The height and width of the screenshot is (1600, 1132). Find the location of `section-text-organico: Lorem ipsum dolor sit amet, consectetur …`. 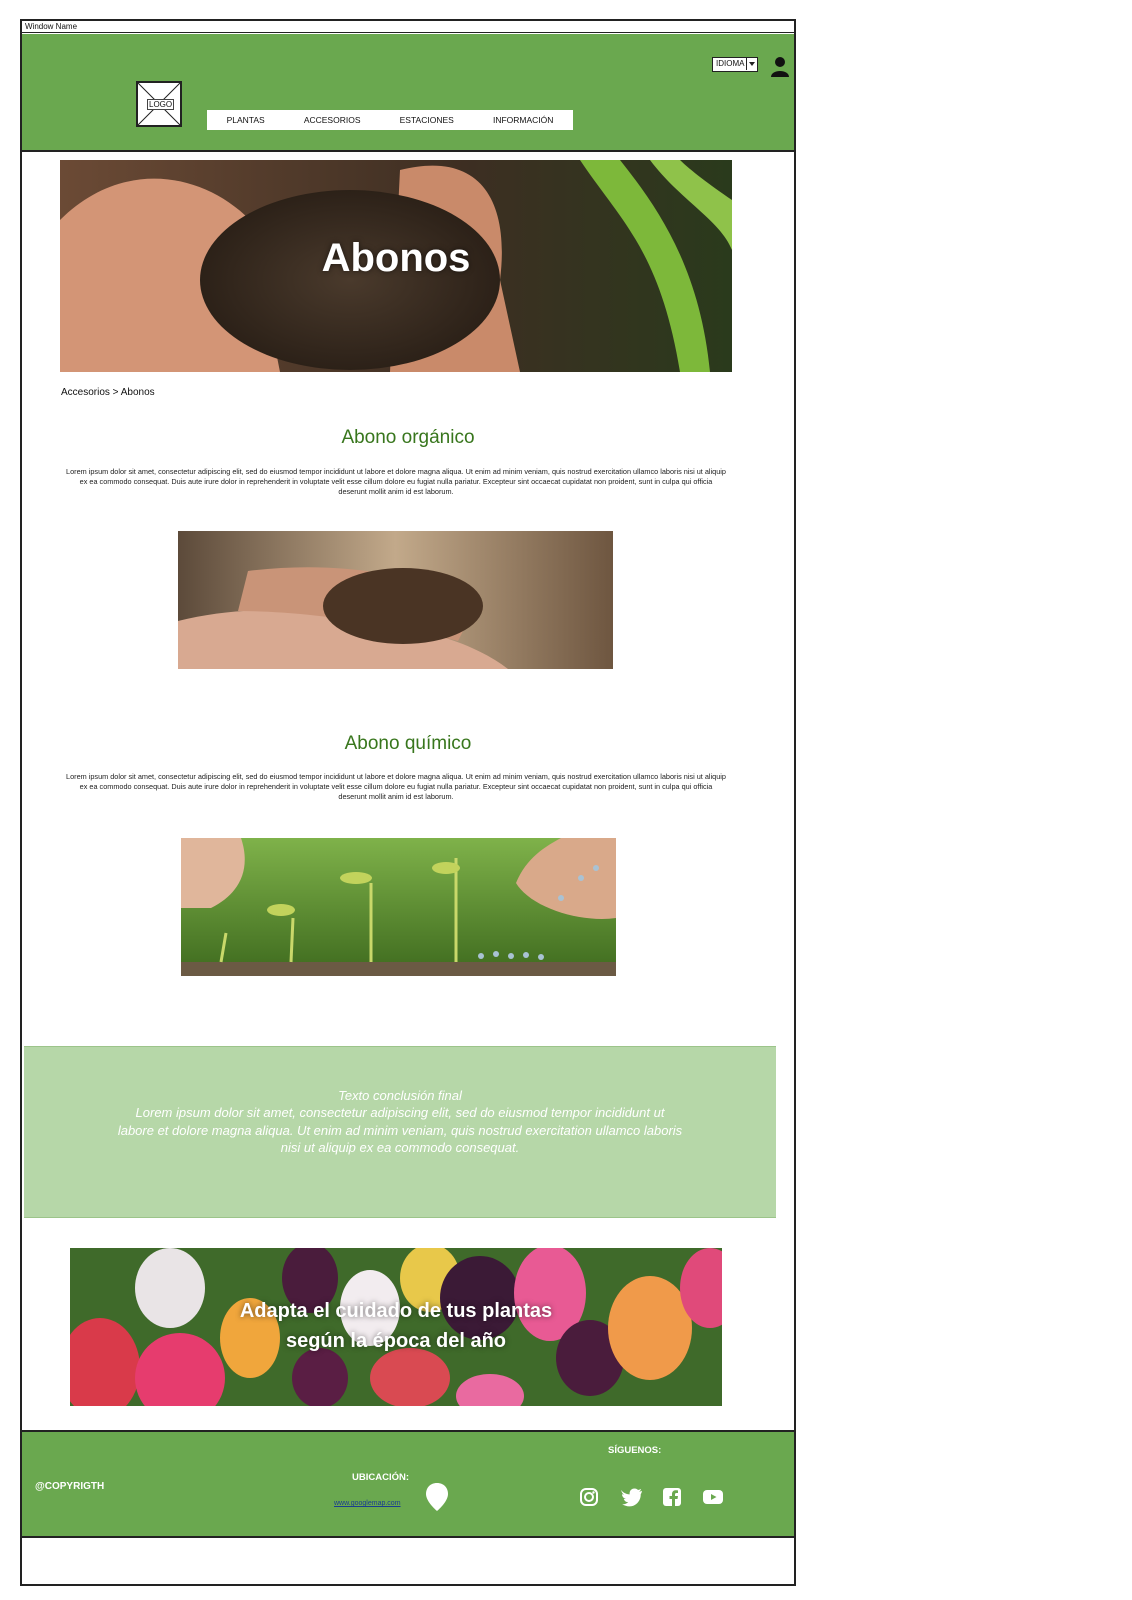

section-text-organico: Lorem ipsum dolor sit amet, consectetur … is located at coordinates (396, 481).